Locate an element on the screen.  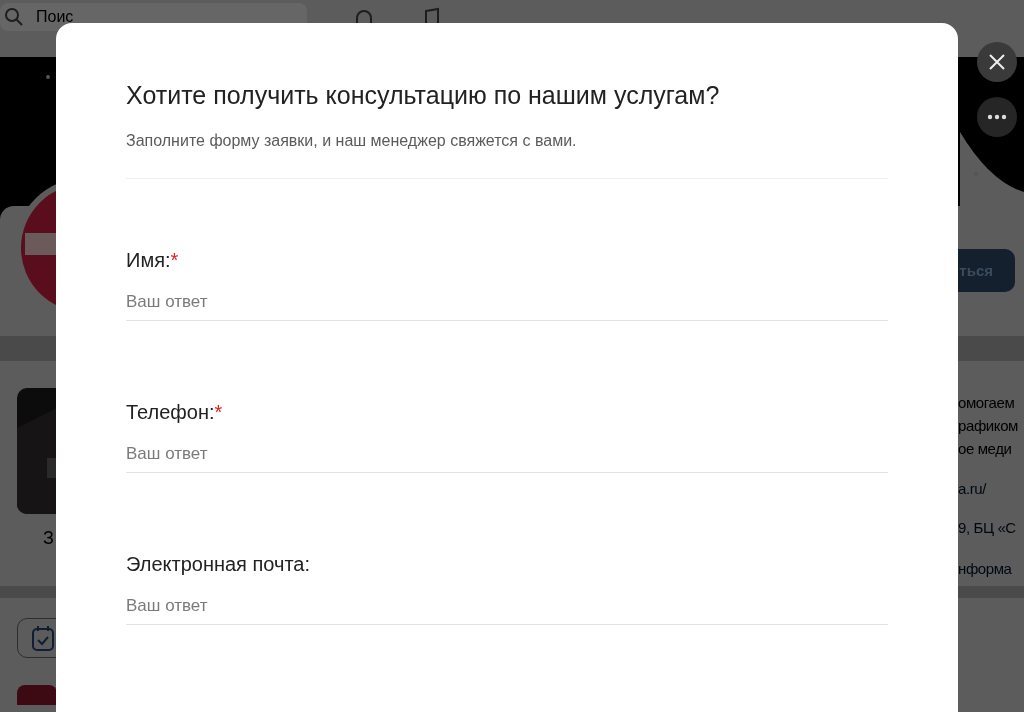
more-icon is located at coordinates (997, 117).